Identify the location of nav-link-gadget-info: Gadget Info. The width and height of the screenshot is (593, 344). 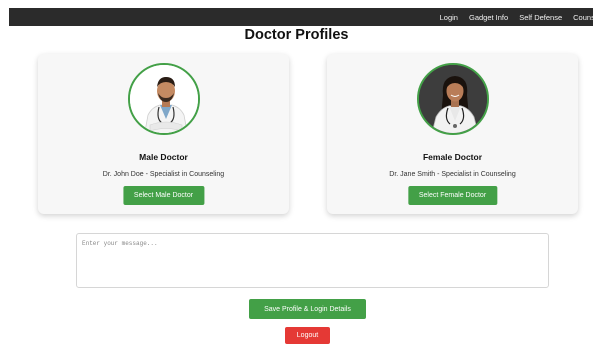
(488, 17).